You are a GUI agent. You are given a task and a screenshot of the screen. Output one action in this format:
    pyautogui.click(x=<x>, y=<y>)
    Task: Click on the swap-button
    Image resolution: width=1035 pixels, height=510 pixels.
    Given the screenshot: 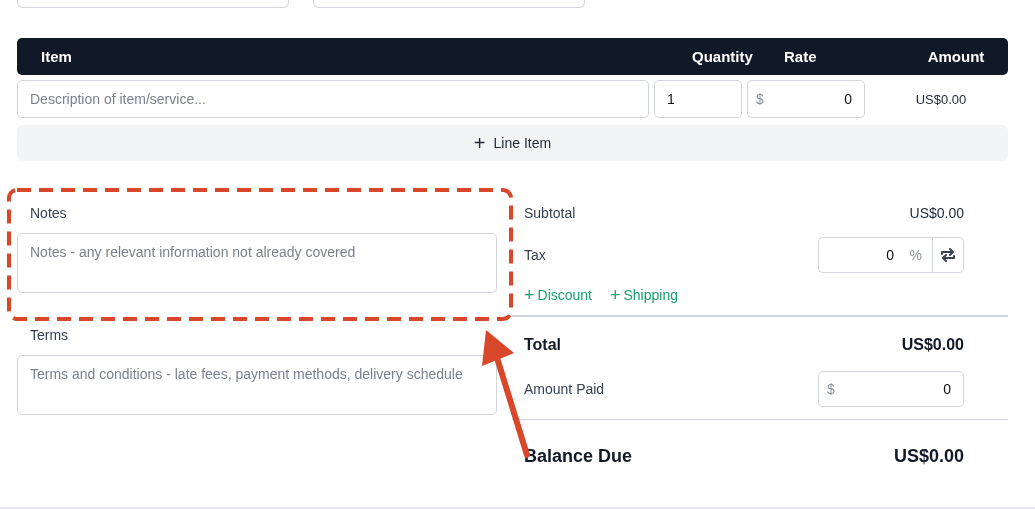 What is the action you would take?
    pyautogui.click(x=948, y=255)
    